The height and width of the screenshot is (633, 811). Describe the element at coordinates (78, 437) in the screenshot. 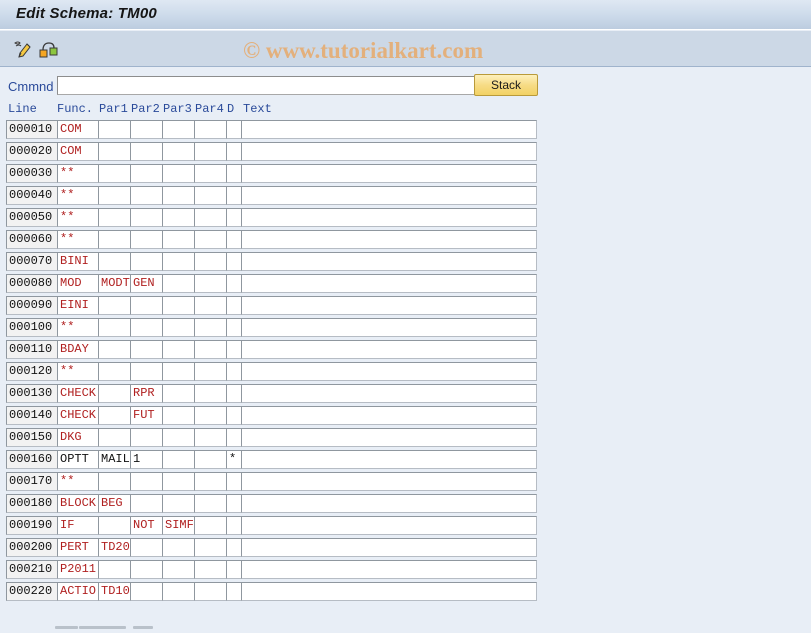

I see `function-cell: DKG` at that location.